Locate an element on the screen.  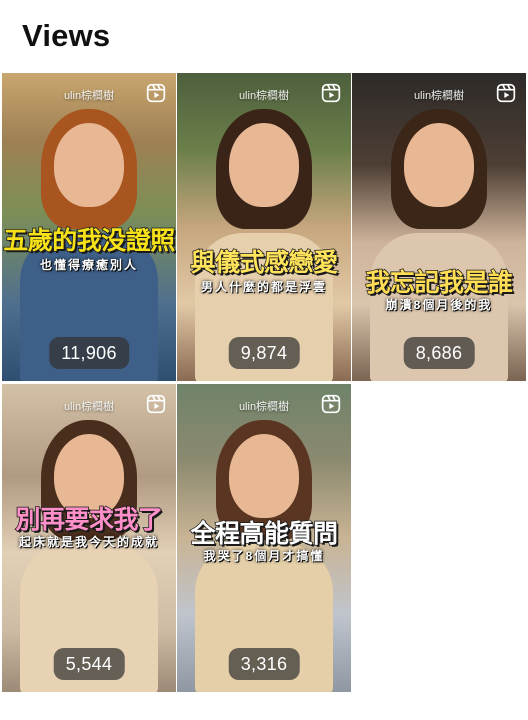
caption-main: 與儀式感戀愛 is located at coordinates (264, 263).